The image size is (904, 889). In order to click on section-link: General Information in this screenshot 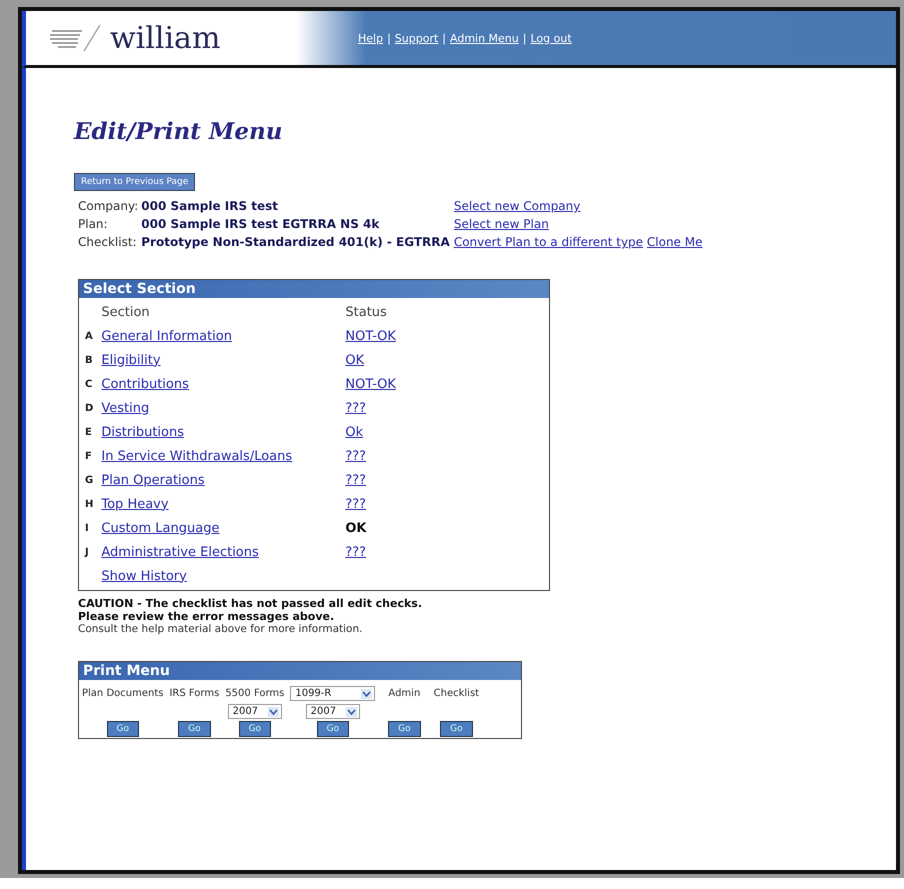, I will do `click(166, 336)`.